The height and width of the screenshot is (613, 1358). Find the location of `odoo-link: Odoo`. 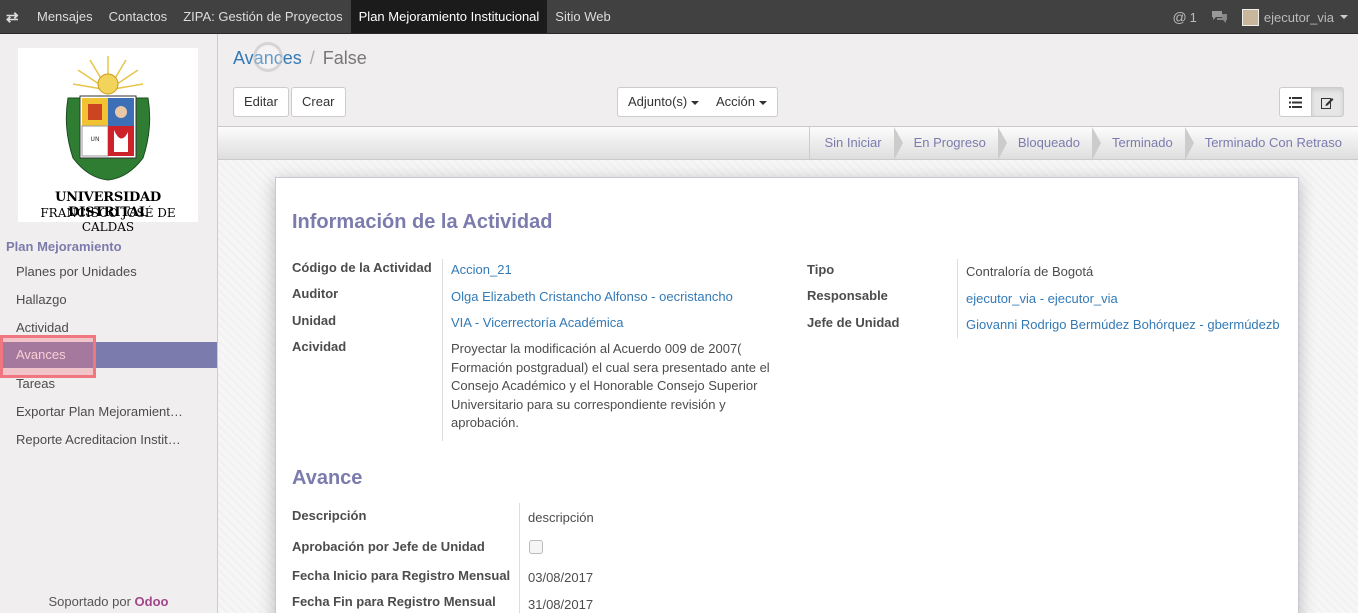

odoo-link: Odoo is located at coordinates (152, 601).